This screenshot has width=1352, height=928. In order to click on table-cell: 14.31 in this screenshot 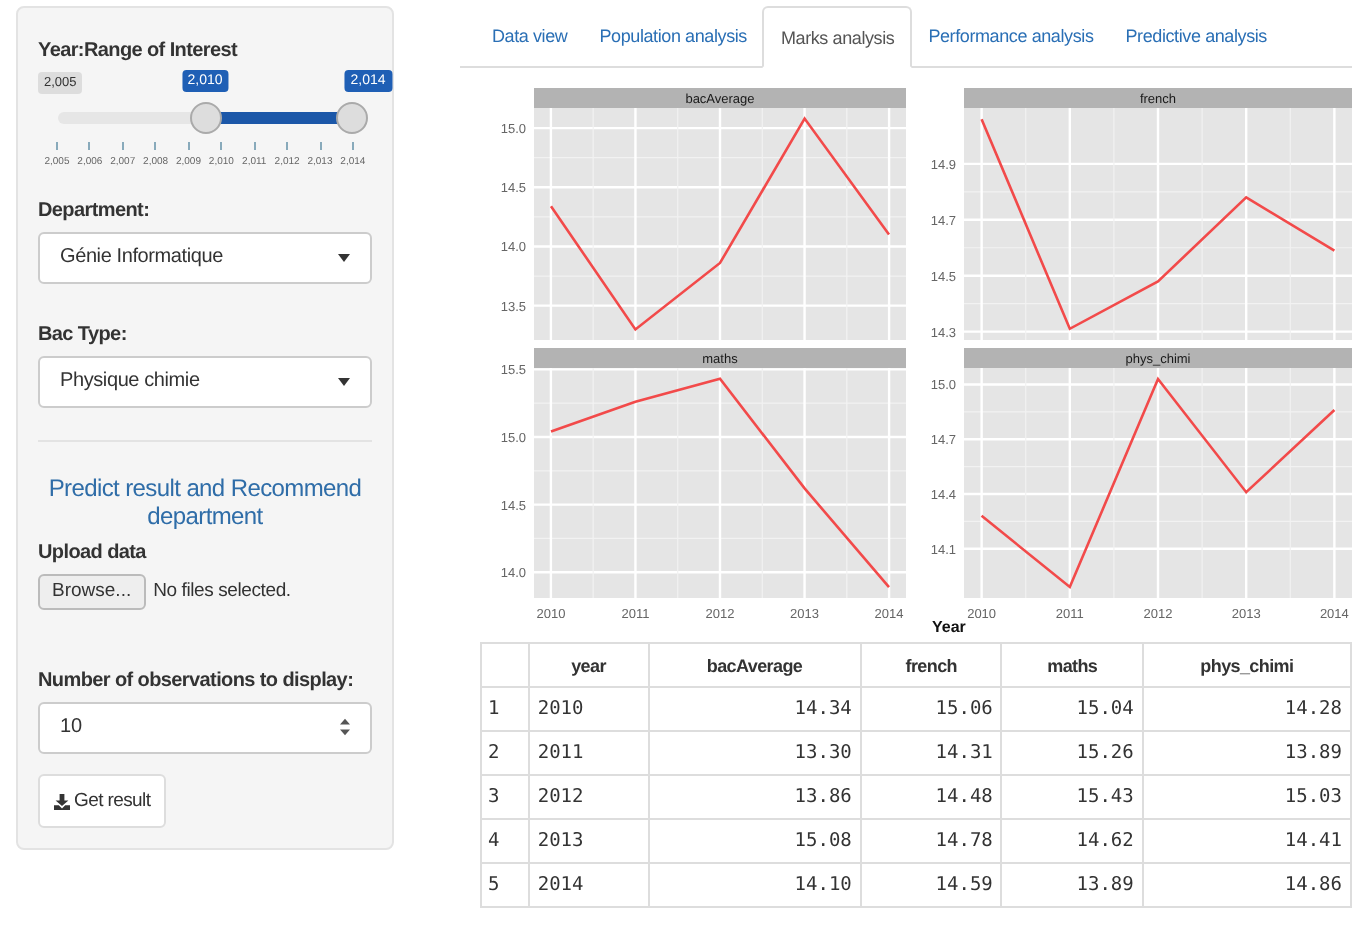, I will do `click(931, 753)`.